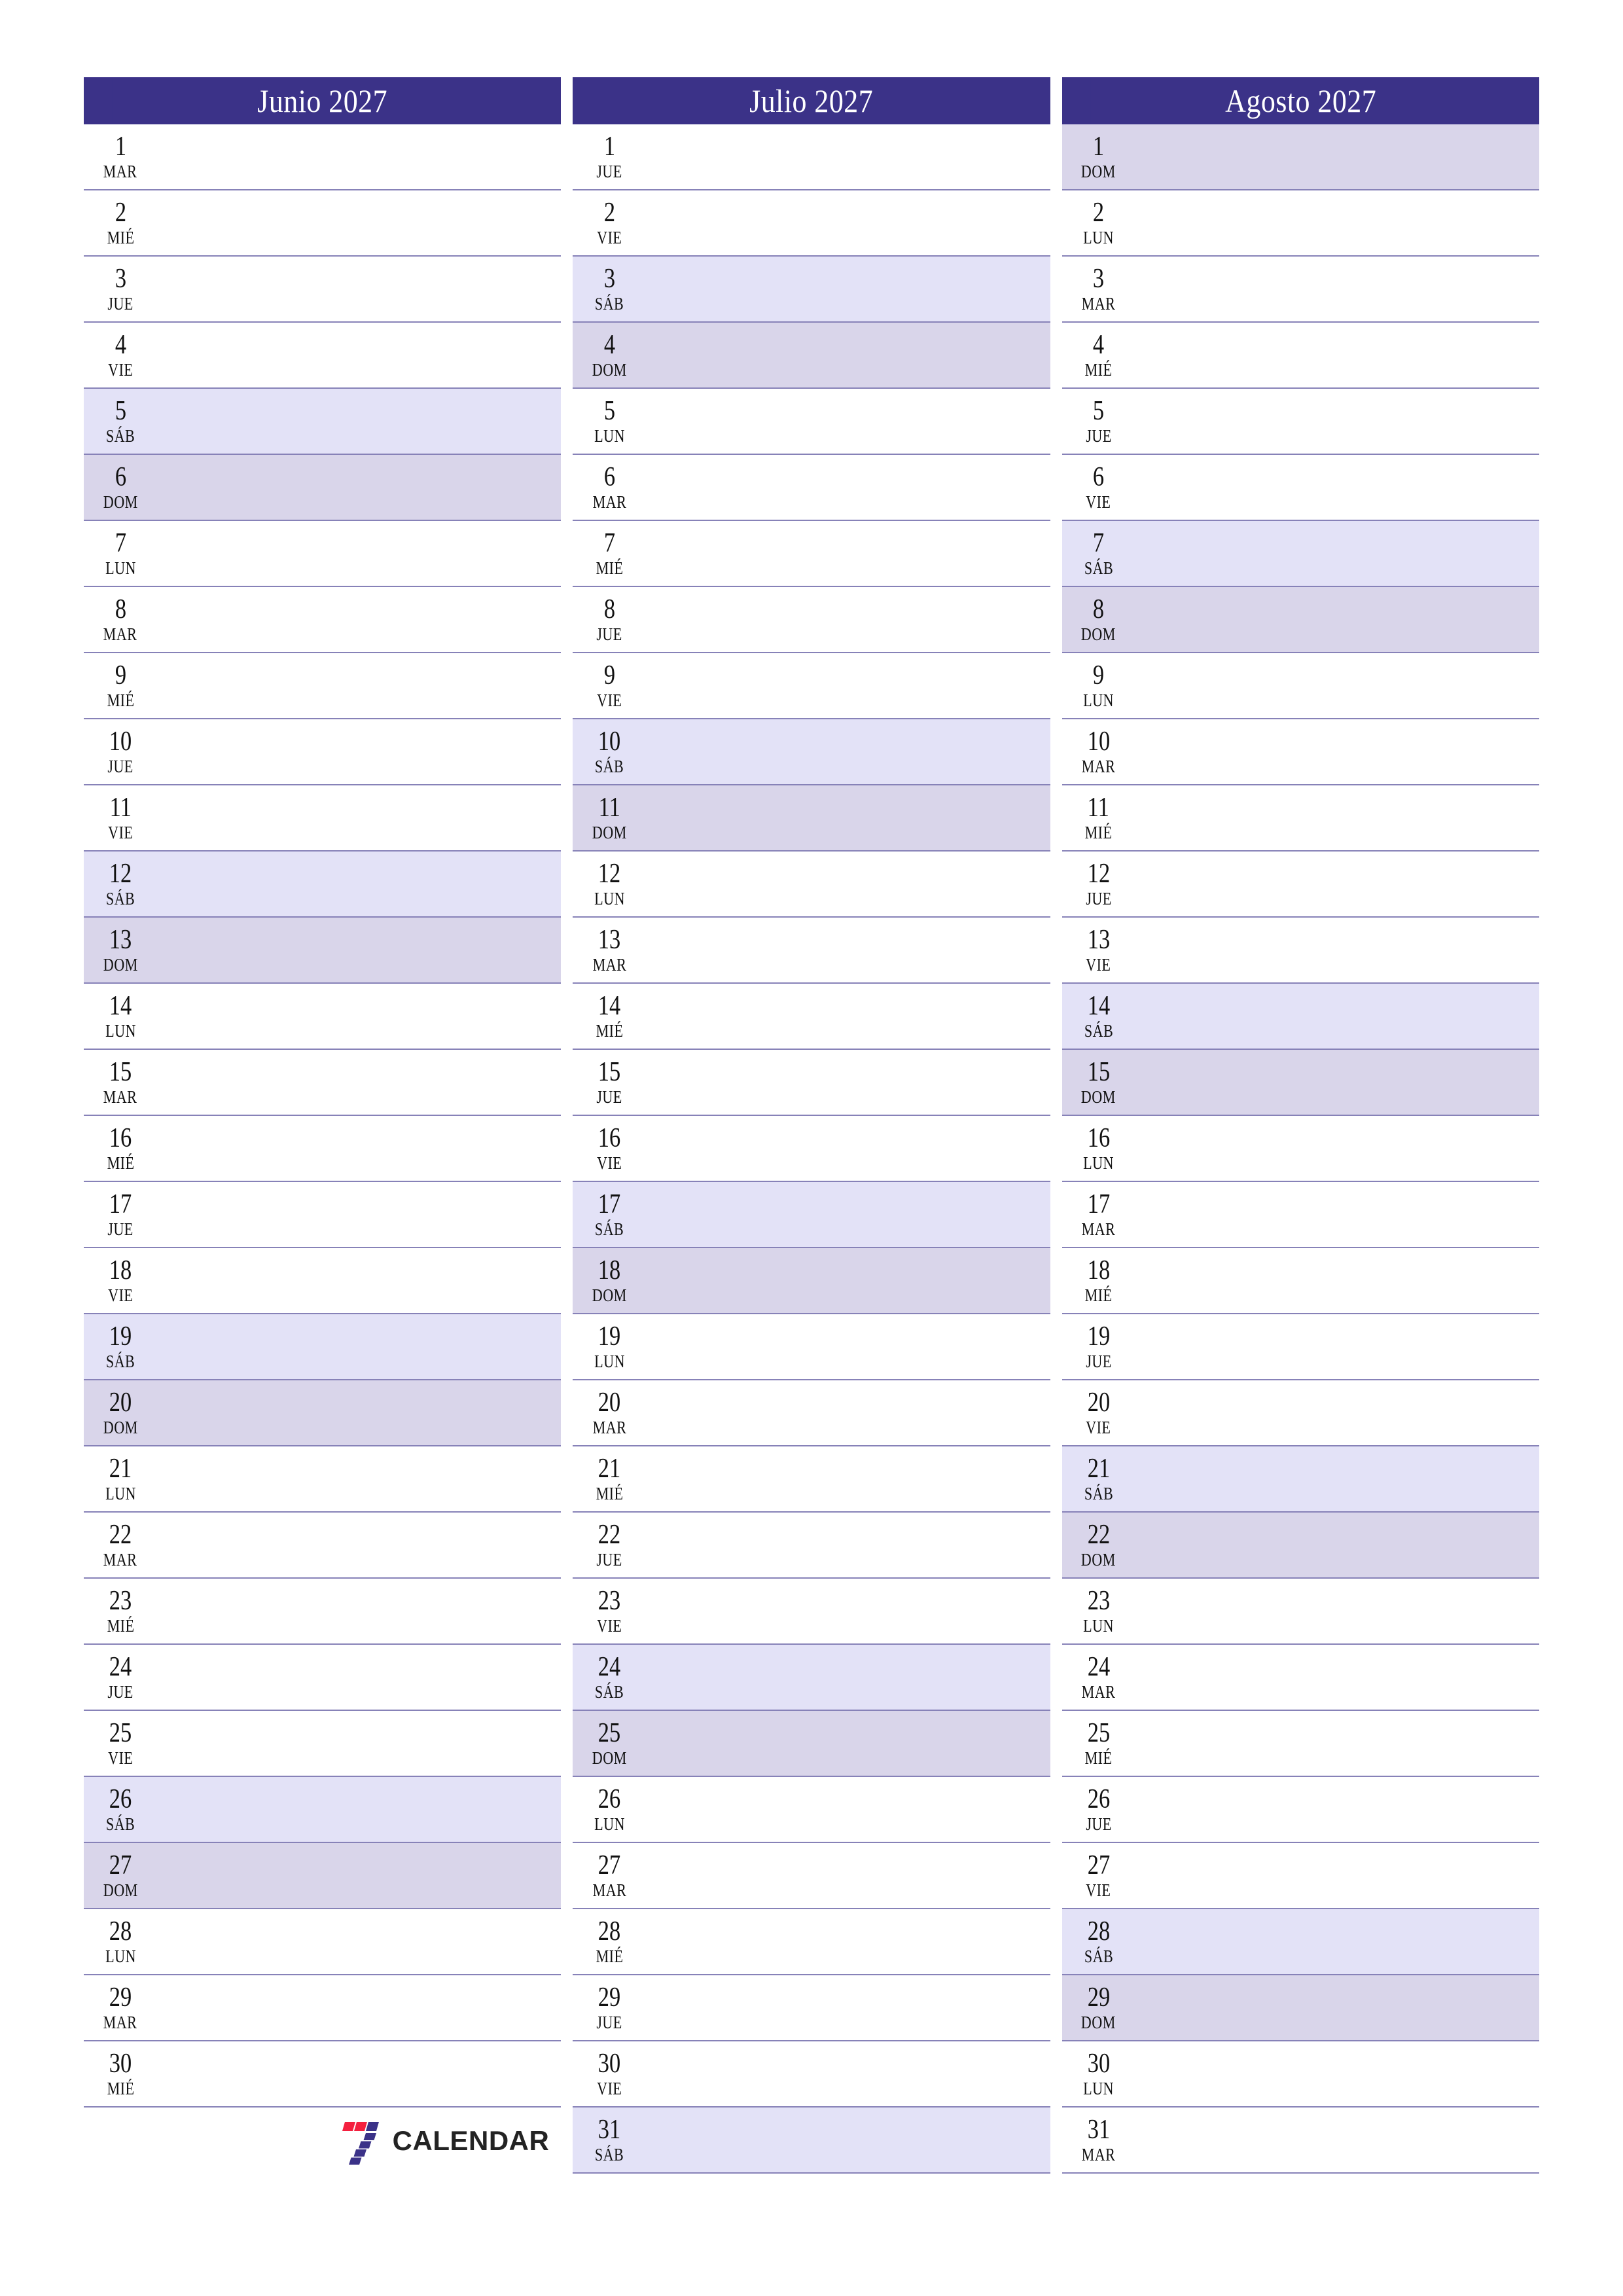  I want to click on day-row: 19 SÁB, so click(323, 1347).